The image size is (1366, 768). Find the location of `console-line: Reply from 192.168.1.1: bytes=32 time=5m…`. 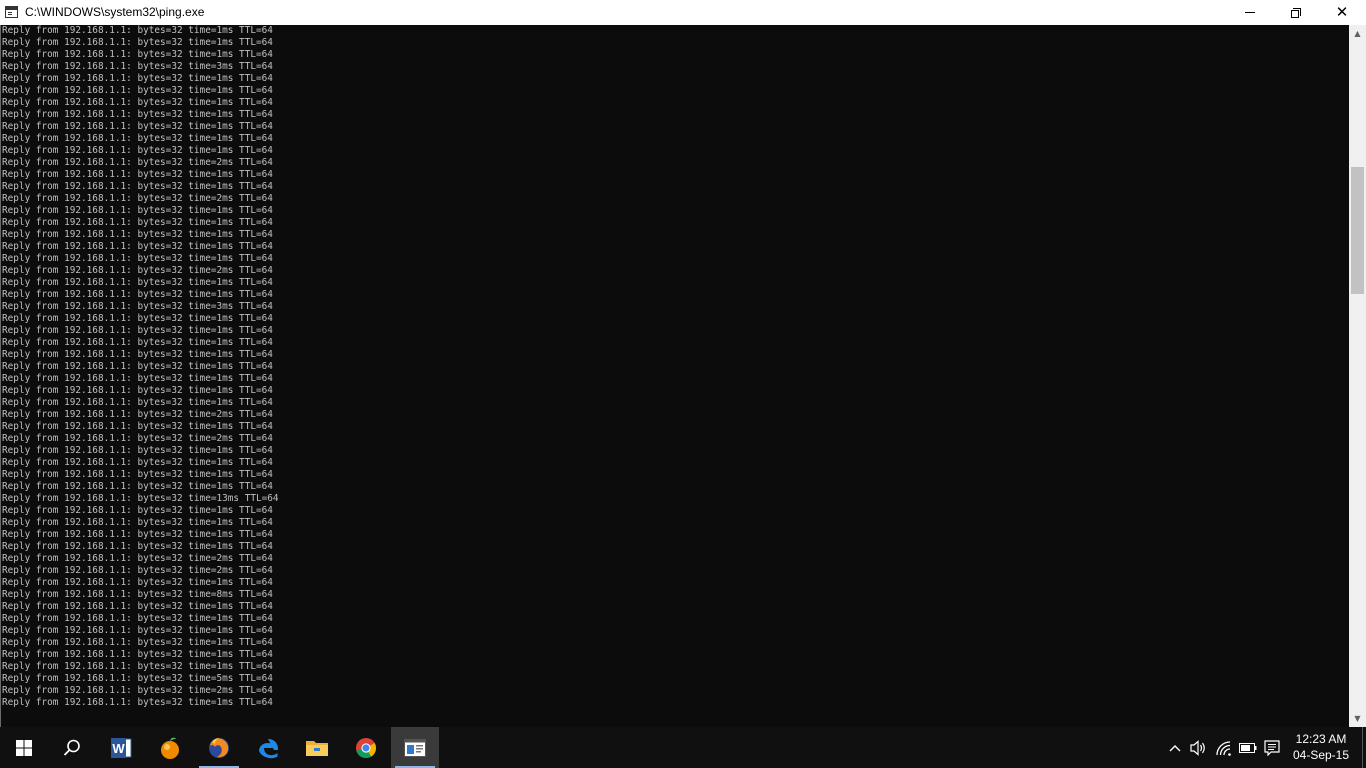

console-line: Reply from 192.168.1.1: bytes=32 time=5m… is located at coordinates (137, 678).